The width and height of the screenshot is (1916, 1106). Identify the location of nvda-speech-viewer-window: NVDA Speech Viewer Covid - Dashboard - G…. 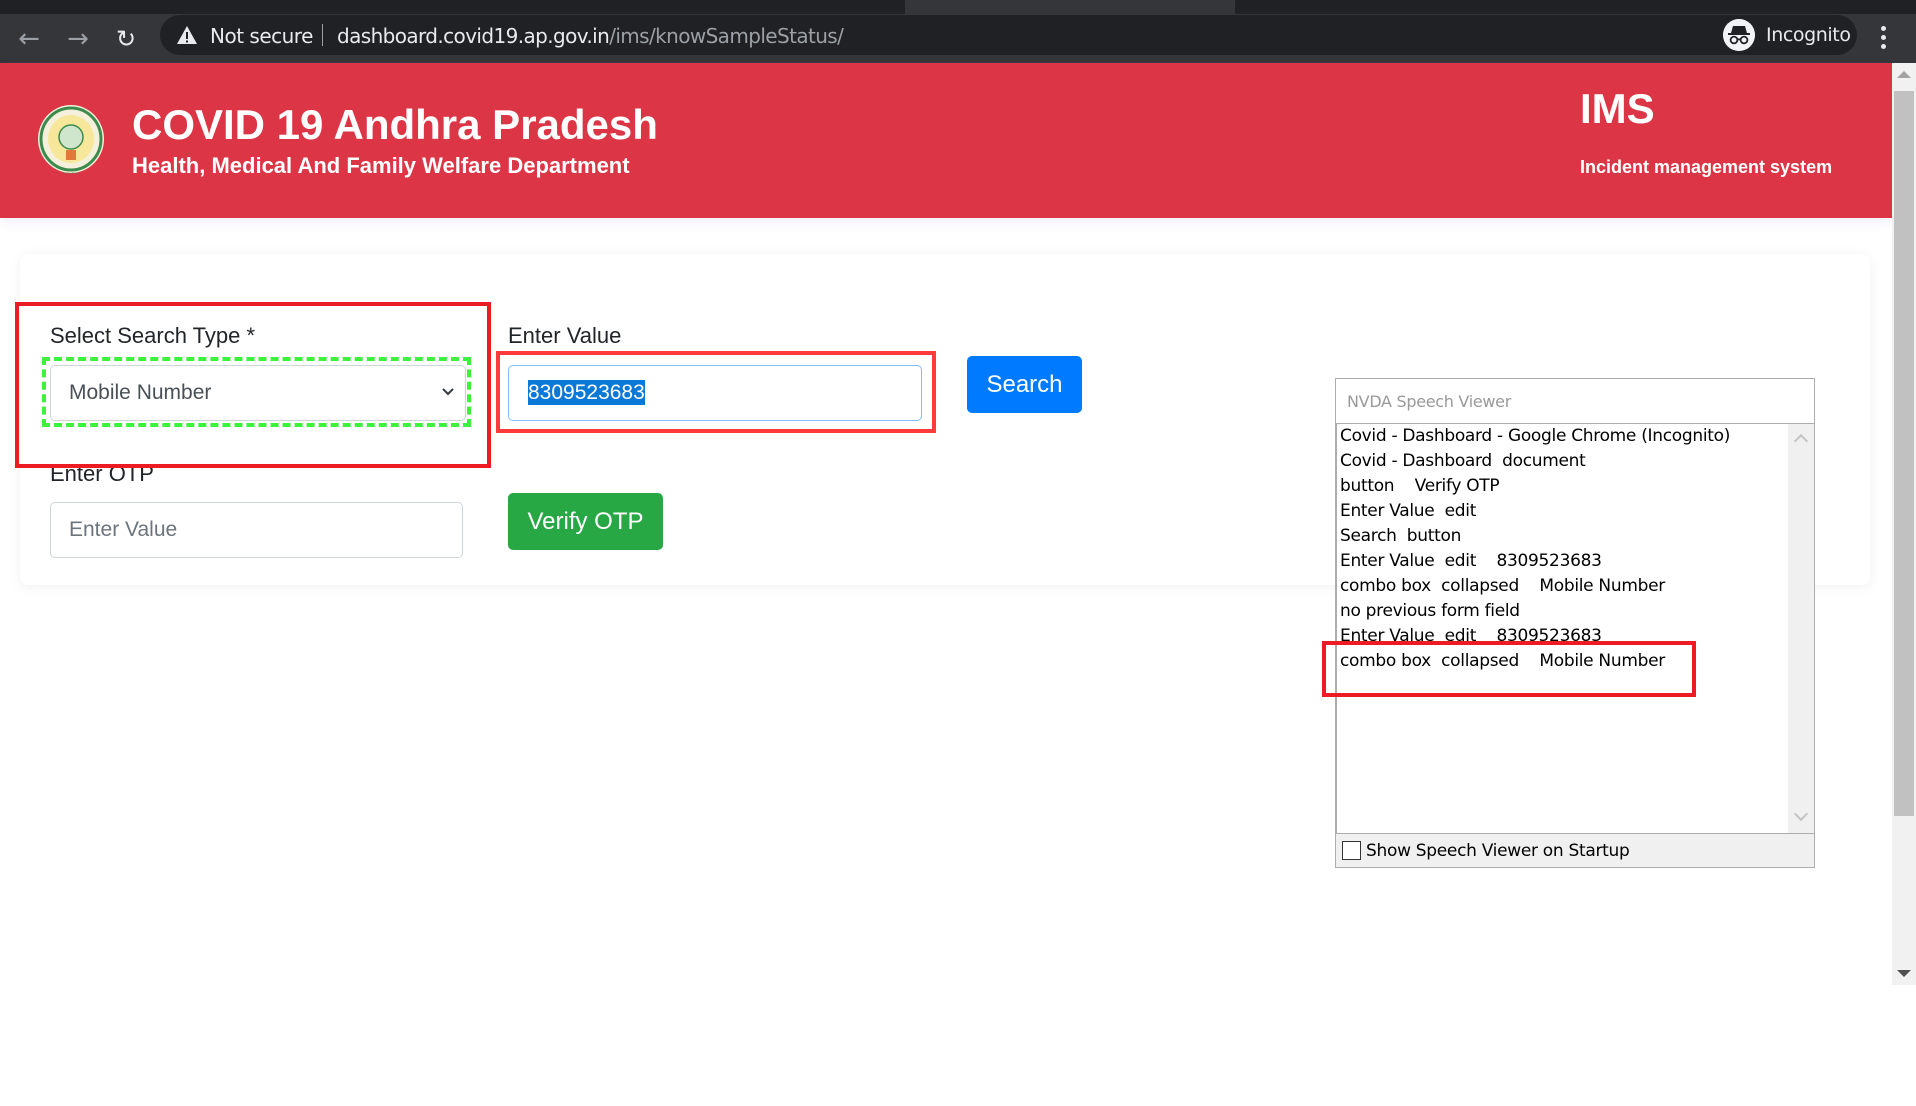
(1575, 623).